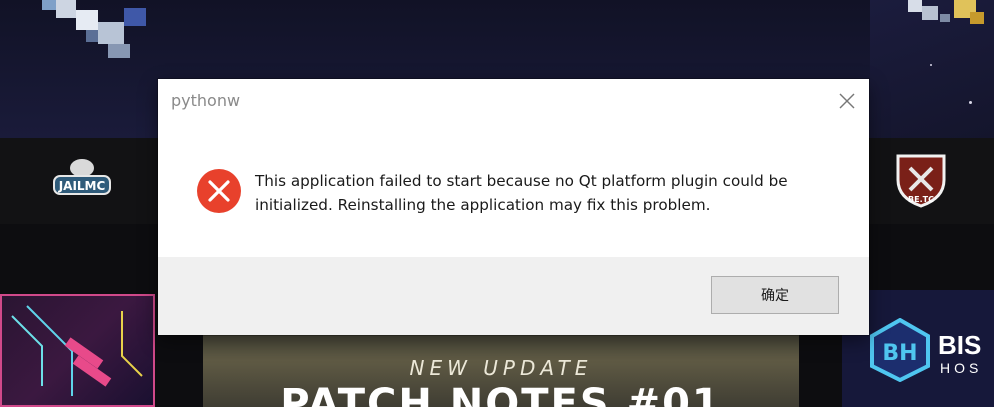 This screenshot has width=994, height=407. Describe the element at coordinates (899, 353) in the screenshot. I see `svg-text: BH` at that location.